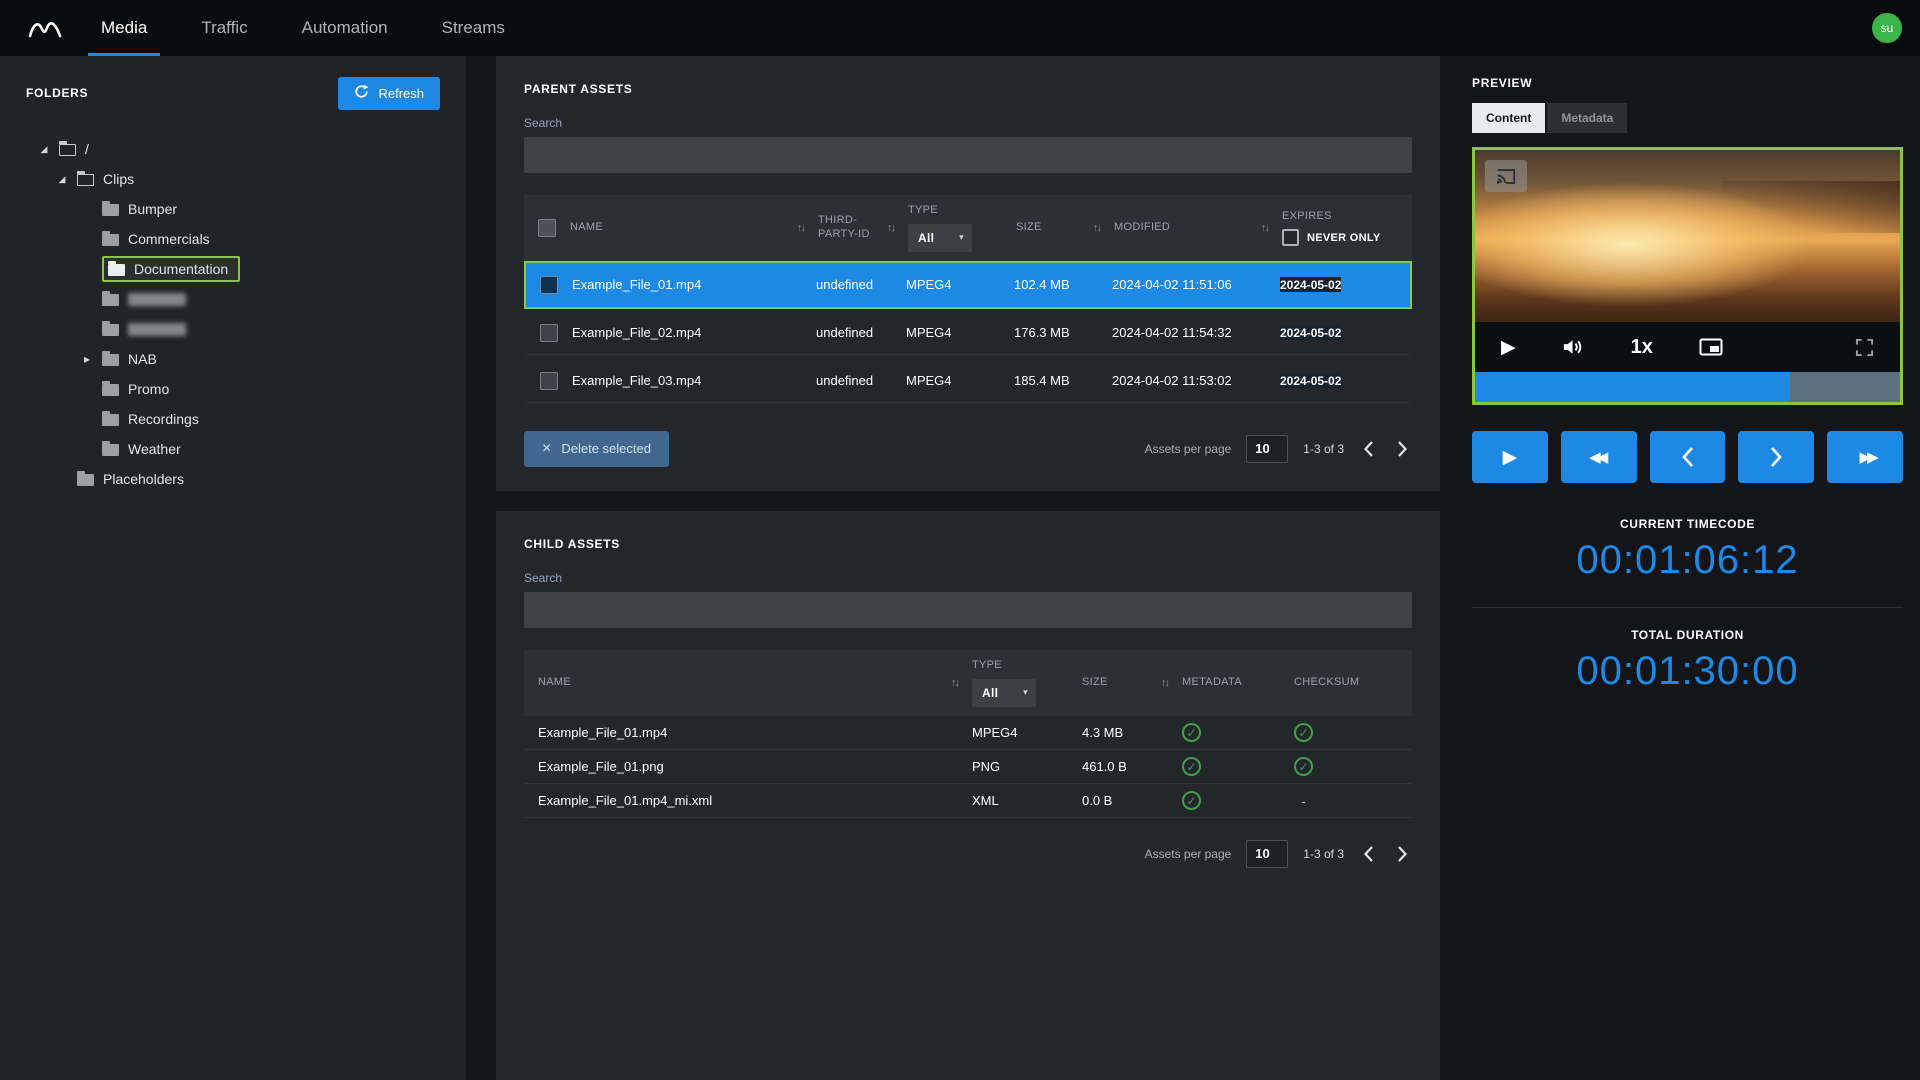 Image resolution: width=1920 pixels, height=1080 pixels. Describe the element at coordinates (224, 28) in the screenshot. I see `nav-tab-traffic: Traffic` at that location.